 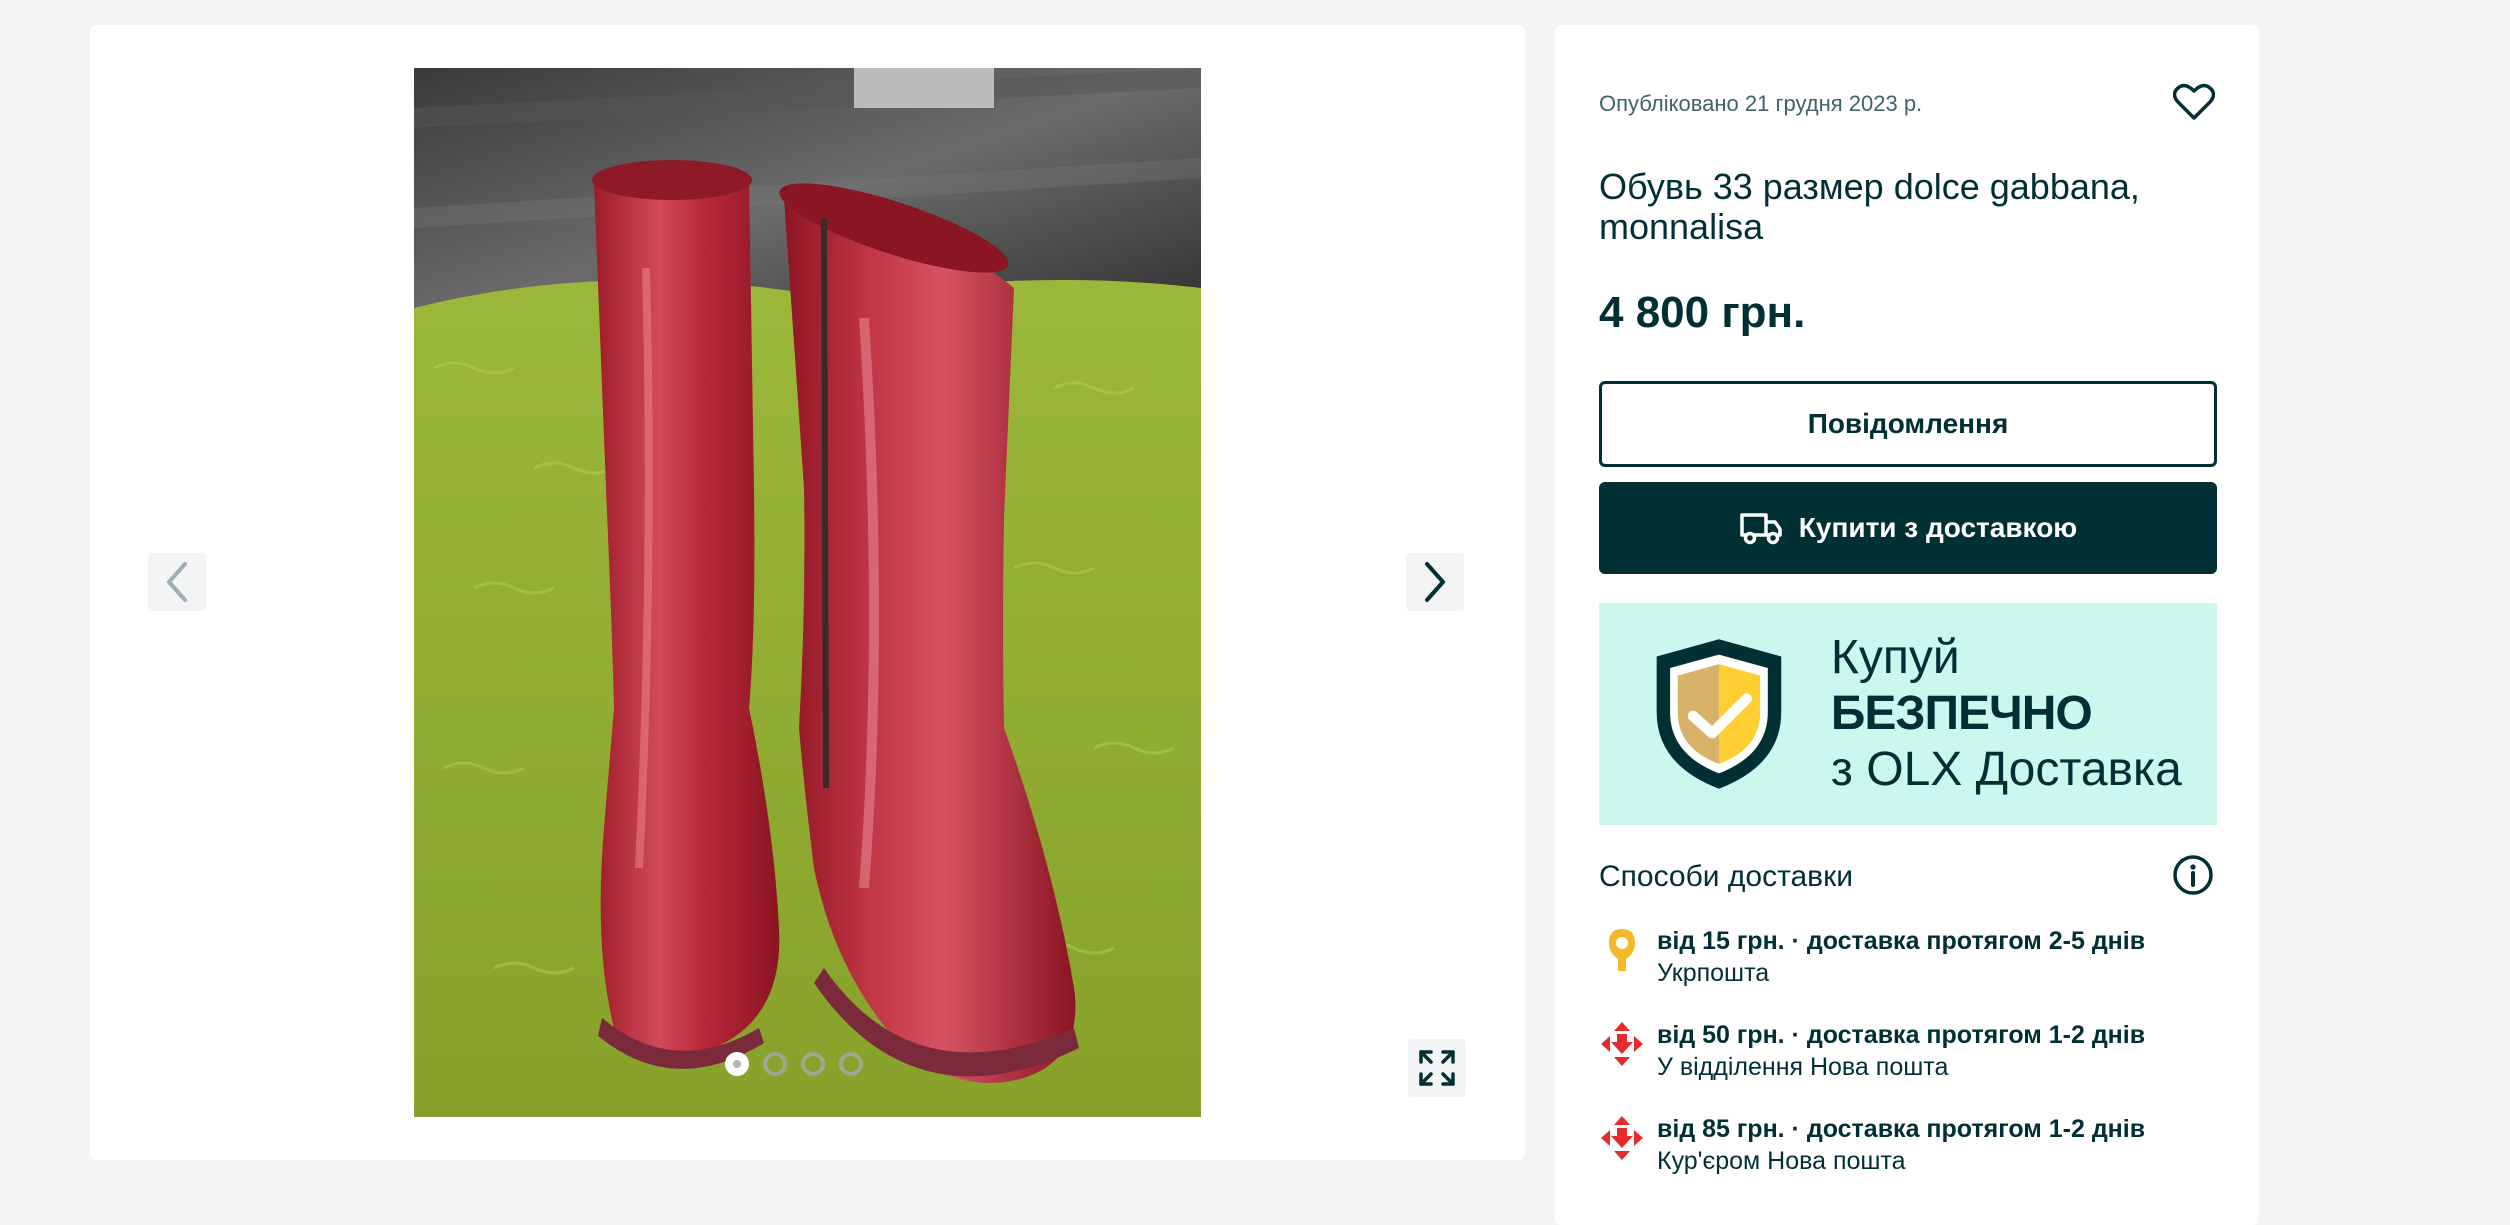 I want to click on published-date: Опубліковано 21 грудня 2023 р., so click(x=1761, y=103).